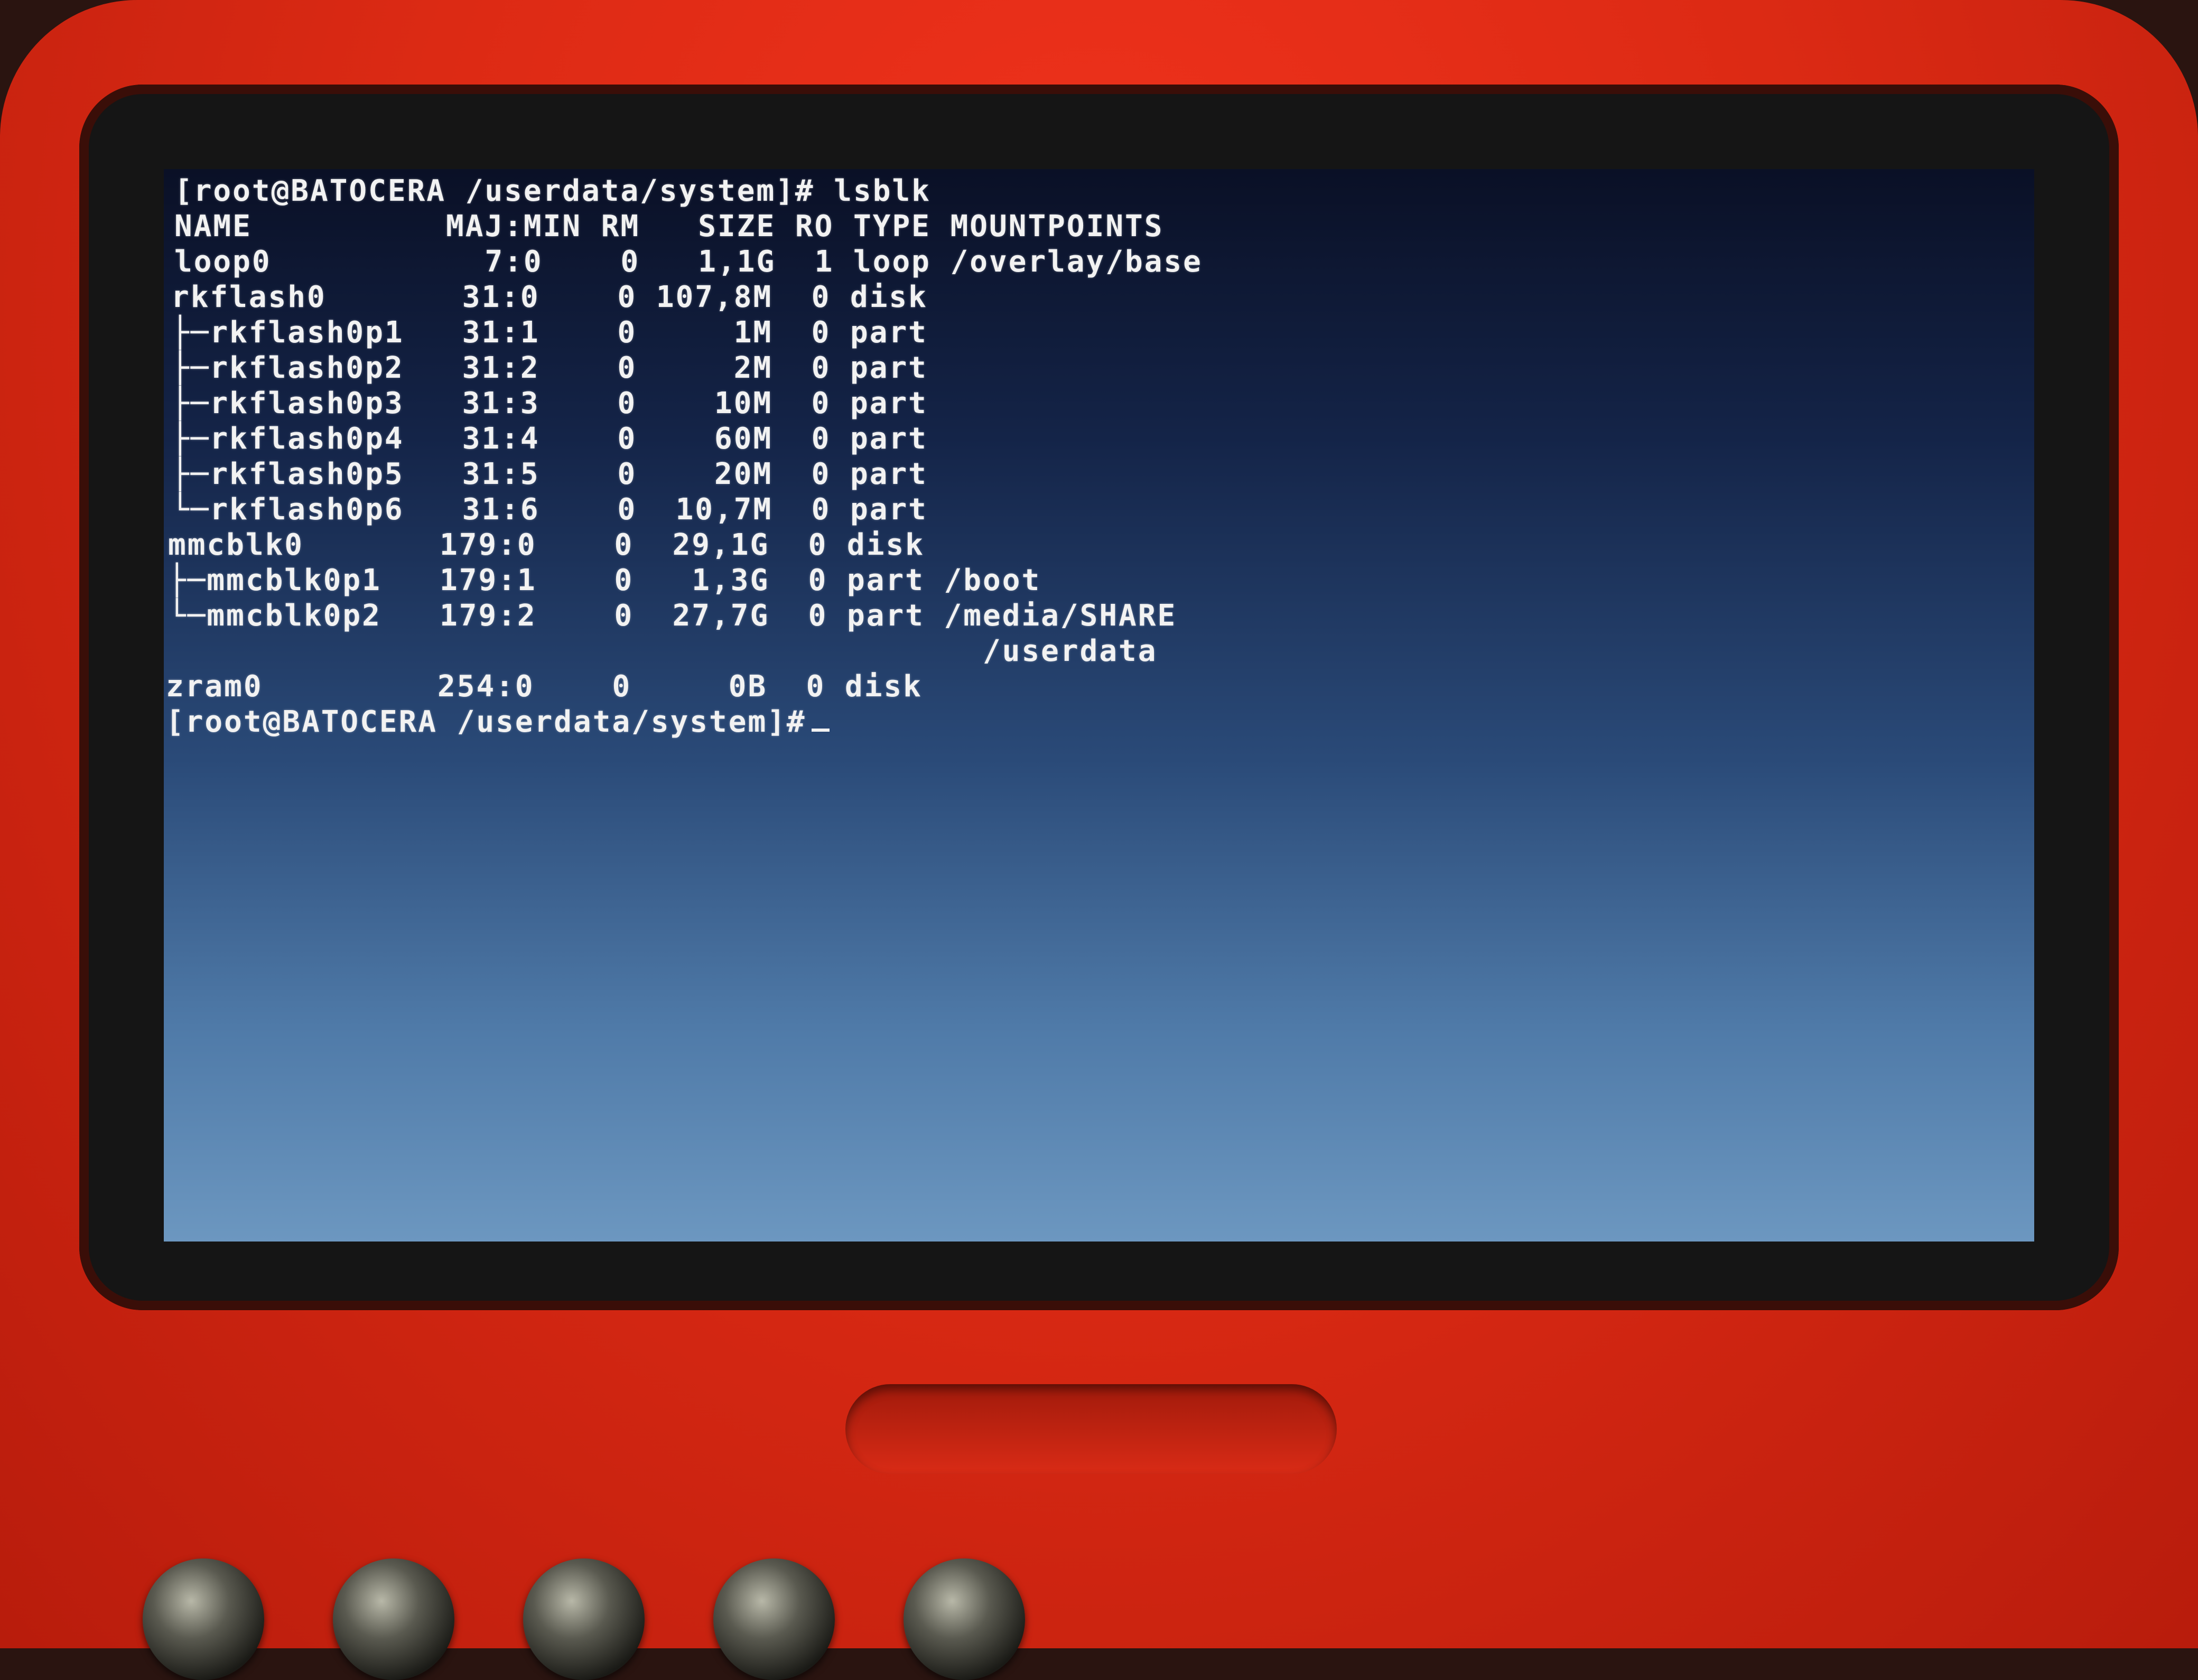  What do you see at coordinates (549, 368) in the screenshot?
I see `lsblk-row: ├─rkflash0p2 31:2 0 2M 0 part` at bounding box center [549, 368].